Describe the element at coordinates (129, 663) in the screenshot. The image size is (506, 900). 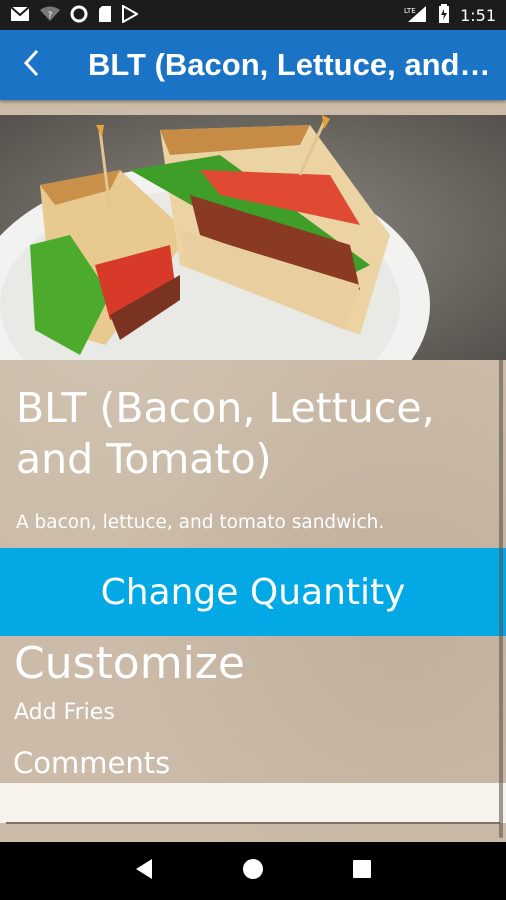
I see `customize-heading: Customize` at that location.